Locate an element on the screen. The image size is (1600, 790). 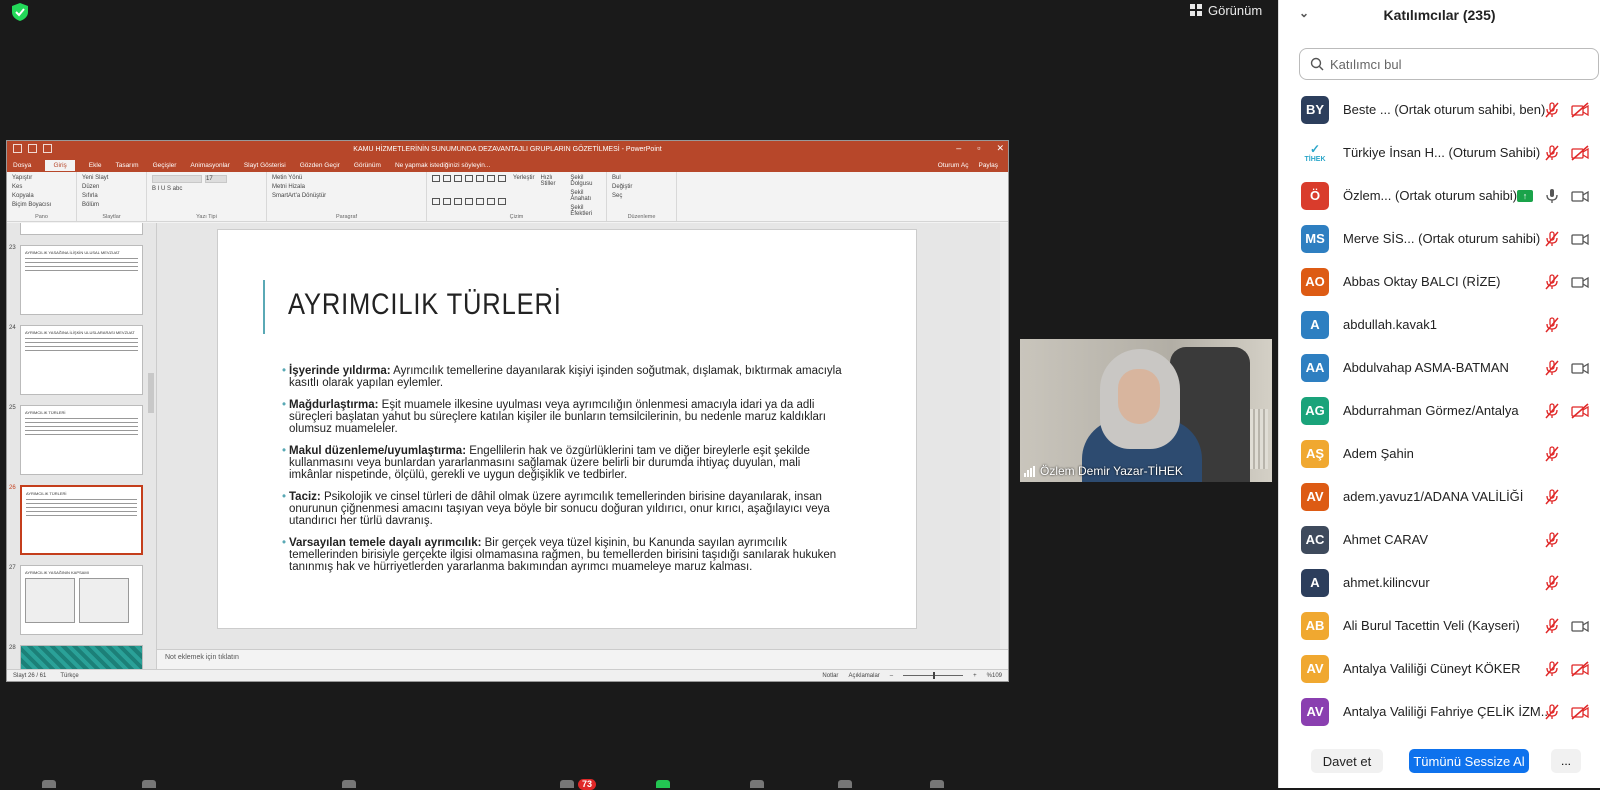
section-button: Bölüm is located at coordinates (111, 205).